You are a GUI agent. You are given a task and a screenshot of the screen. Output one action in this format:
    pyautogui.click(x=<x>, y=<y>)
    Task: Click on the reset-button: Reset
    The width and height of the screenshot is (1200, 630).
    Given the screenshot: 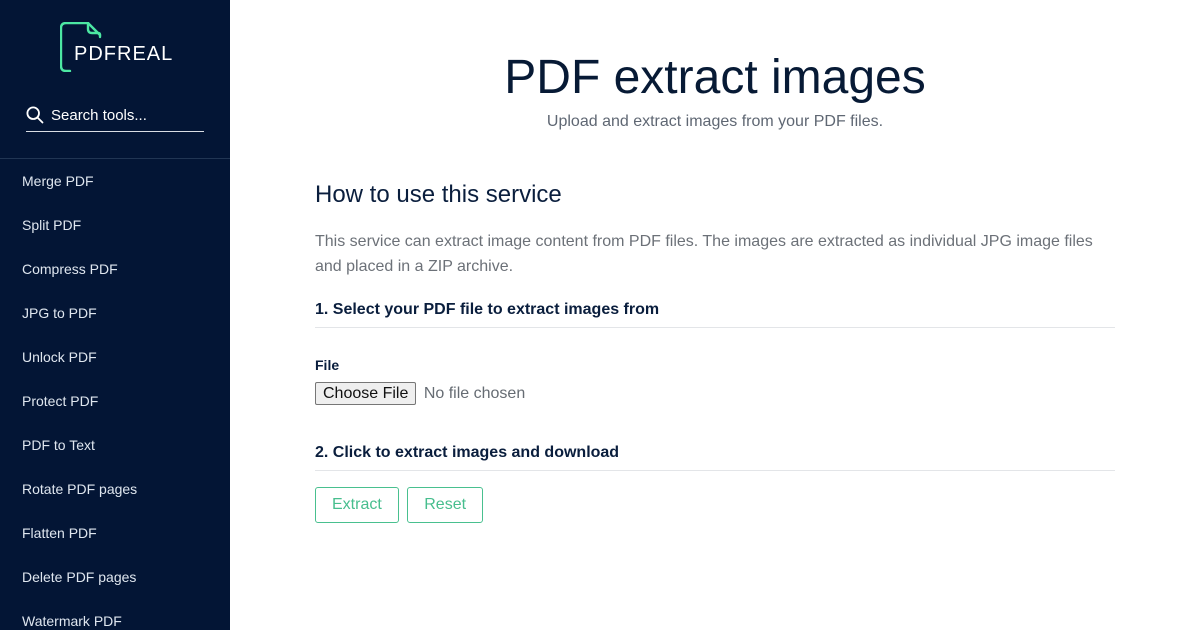 What is the action you would take?
    pyautogui.click(x=445, y=505)
    